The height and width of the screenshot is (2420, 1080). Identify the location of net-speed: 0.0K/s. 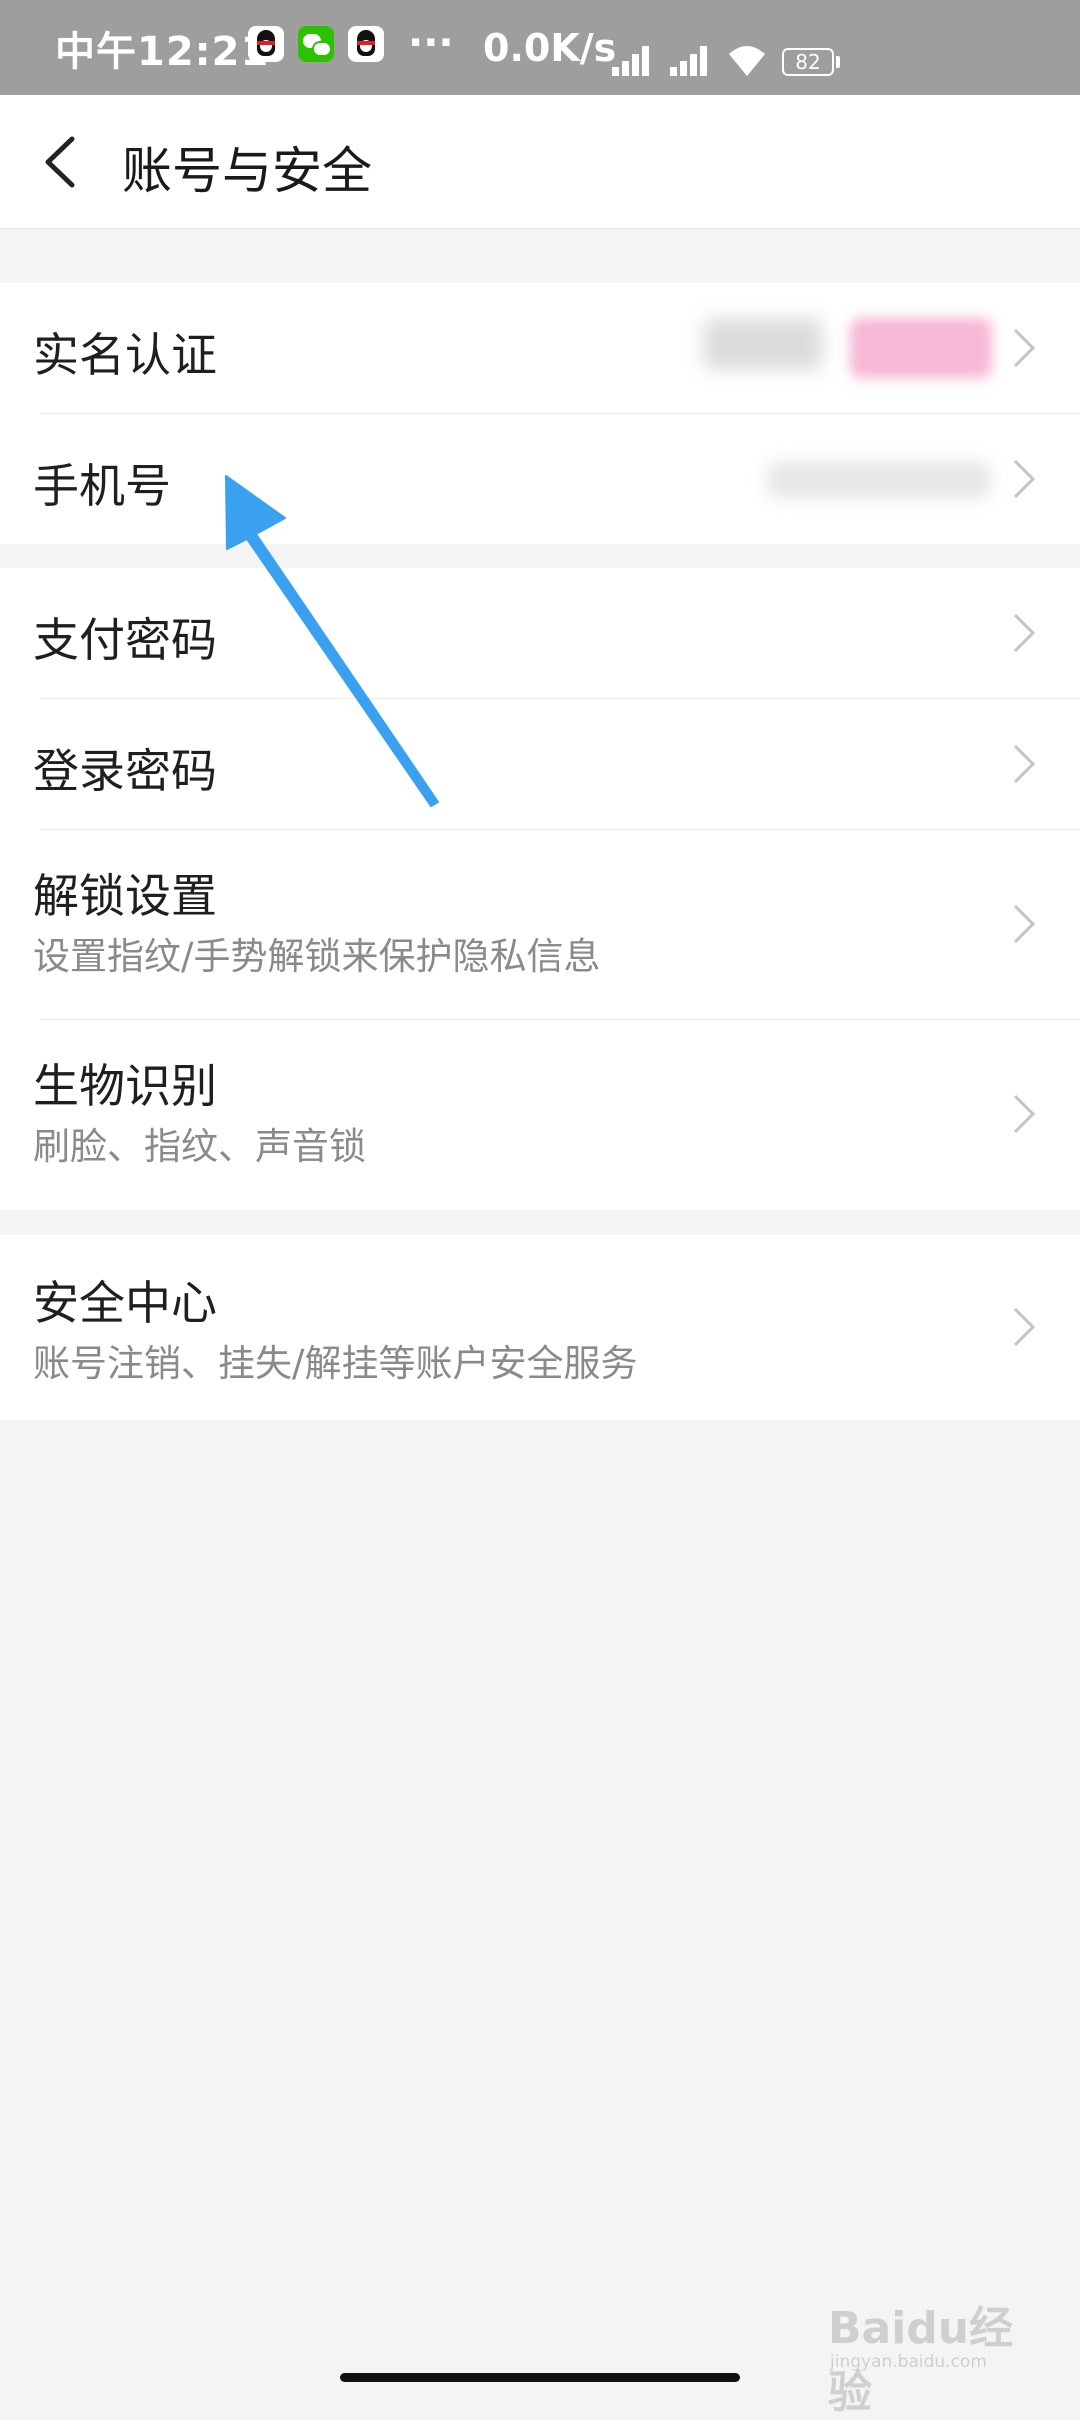
(550, 47).